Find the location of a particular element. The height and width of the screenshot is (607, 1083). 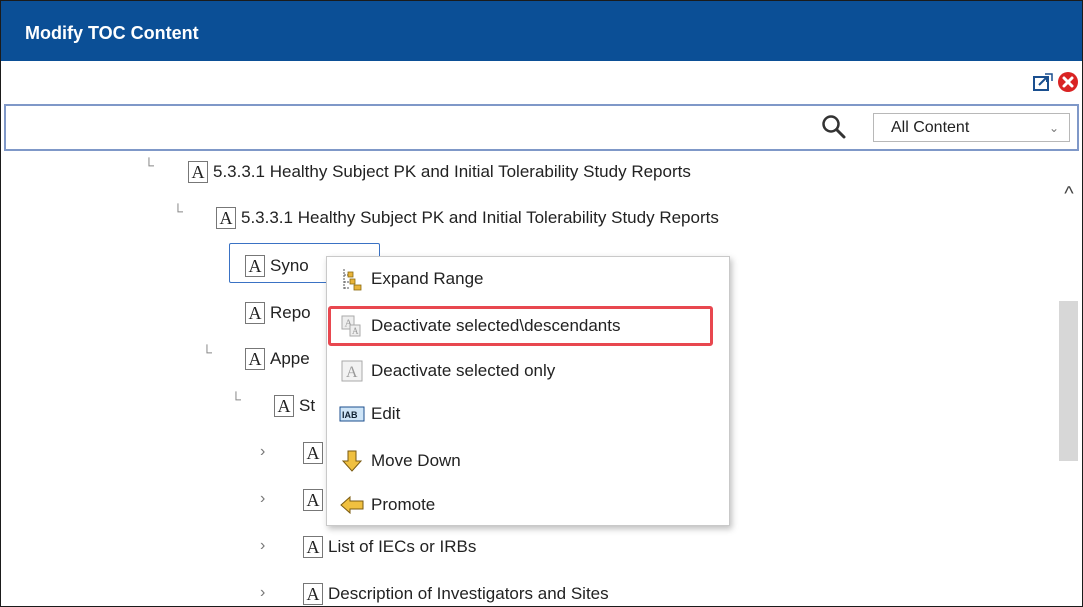

tree-node: A Appe is located at coordinates (277, 359).